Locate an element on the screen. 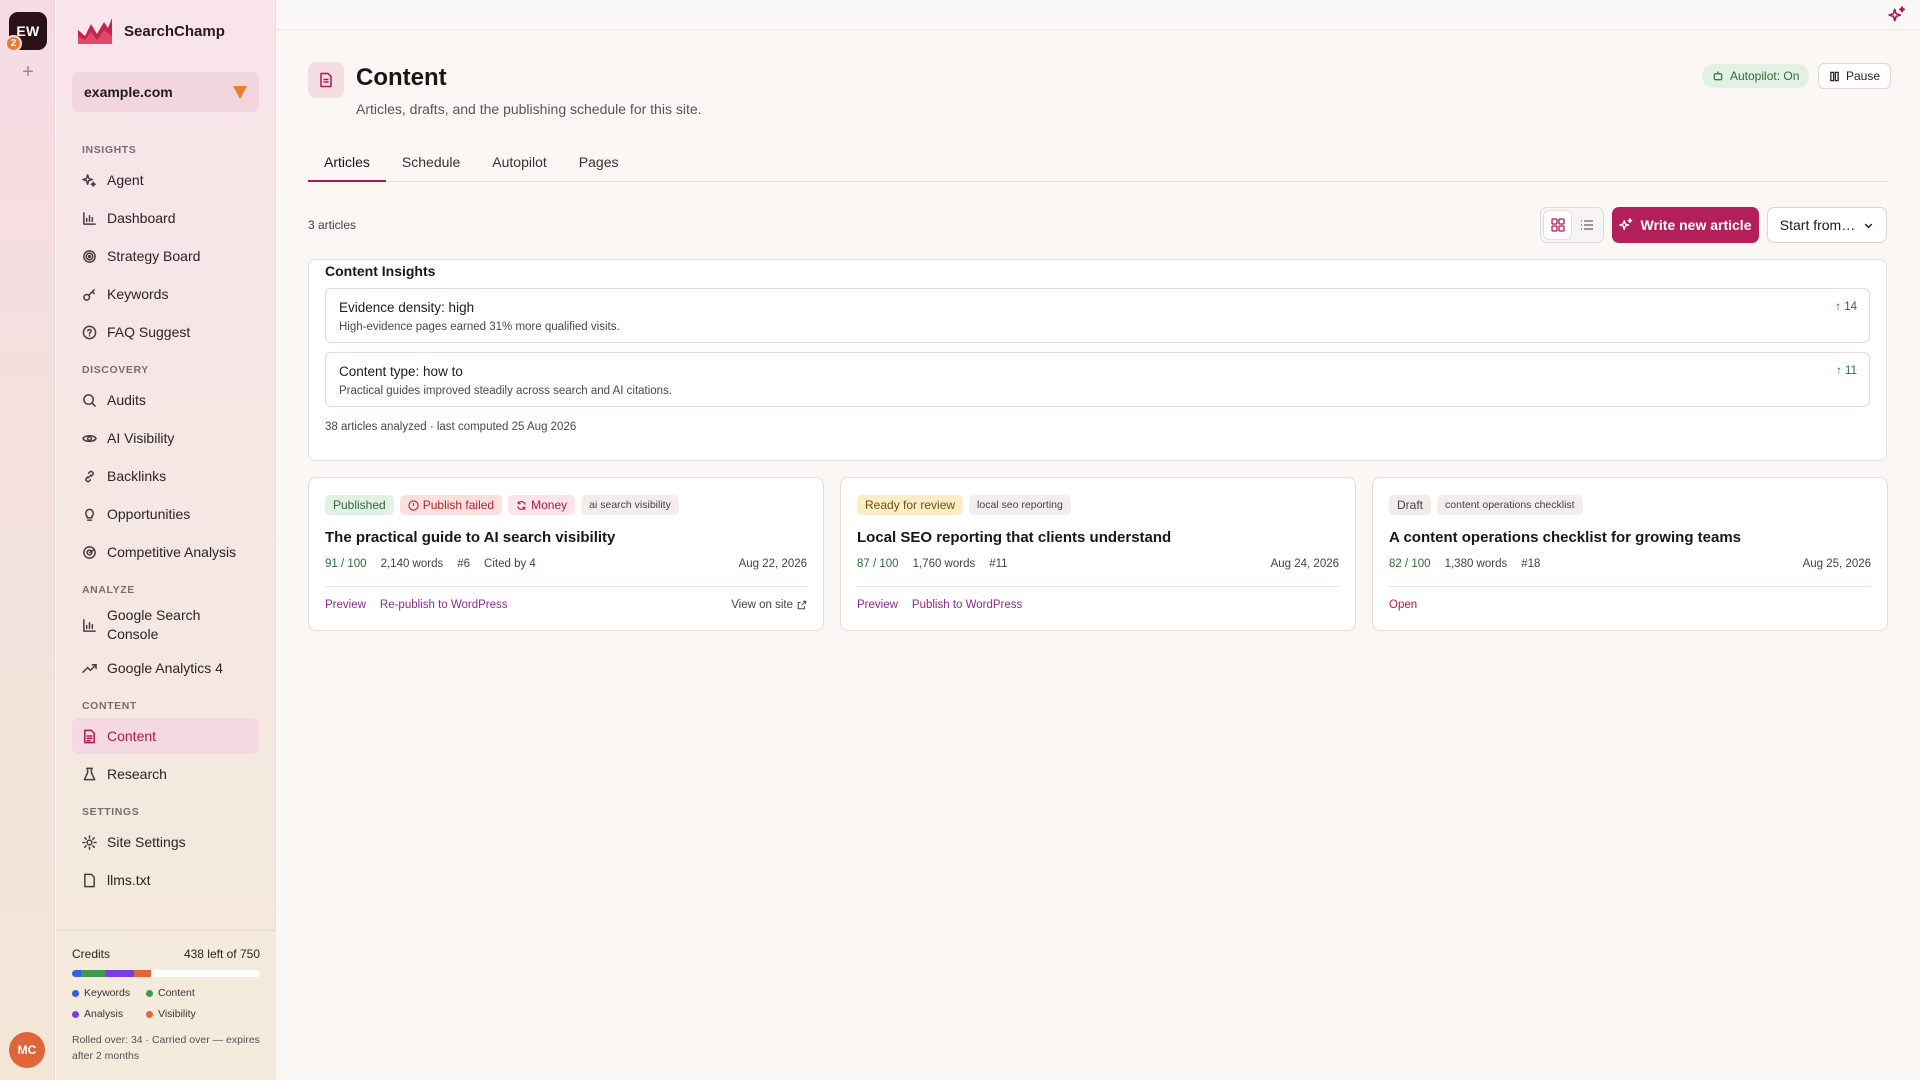 This screenshot has width=1920, height=1080. credits-label: Credits is located at coordinates (91, 954).